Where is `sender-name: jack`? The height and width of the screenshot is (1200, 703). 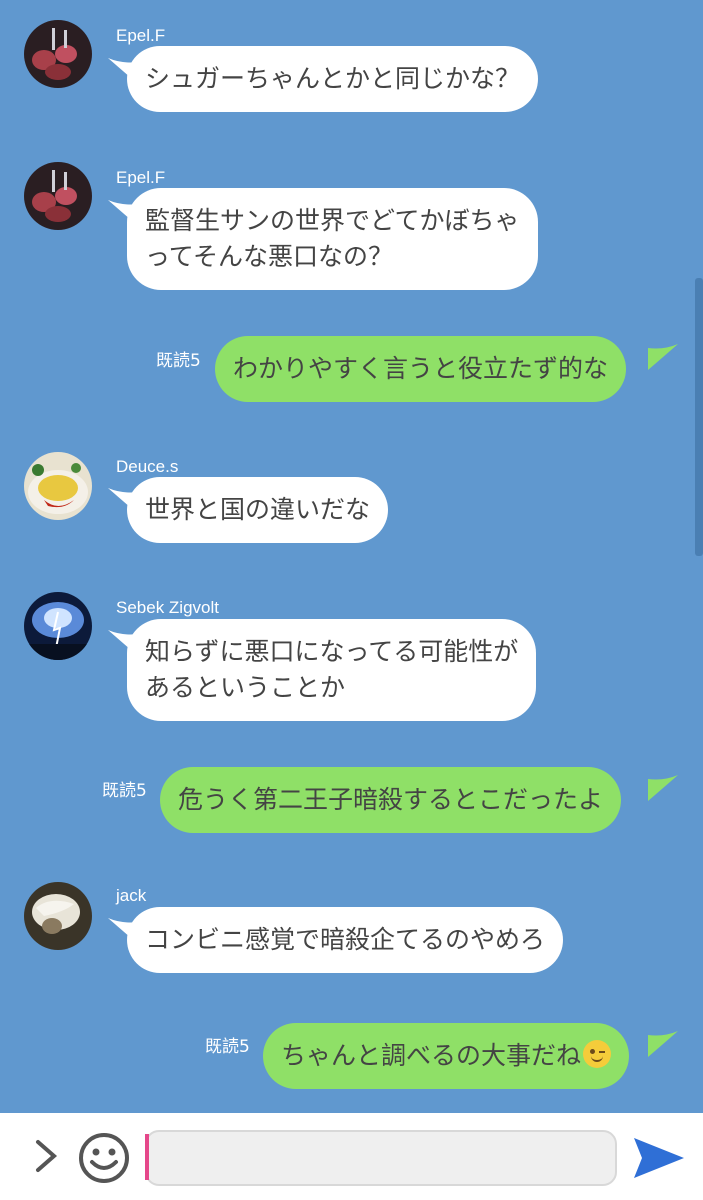
sender-name: jack is located at coordinates (131, 895).